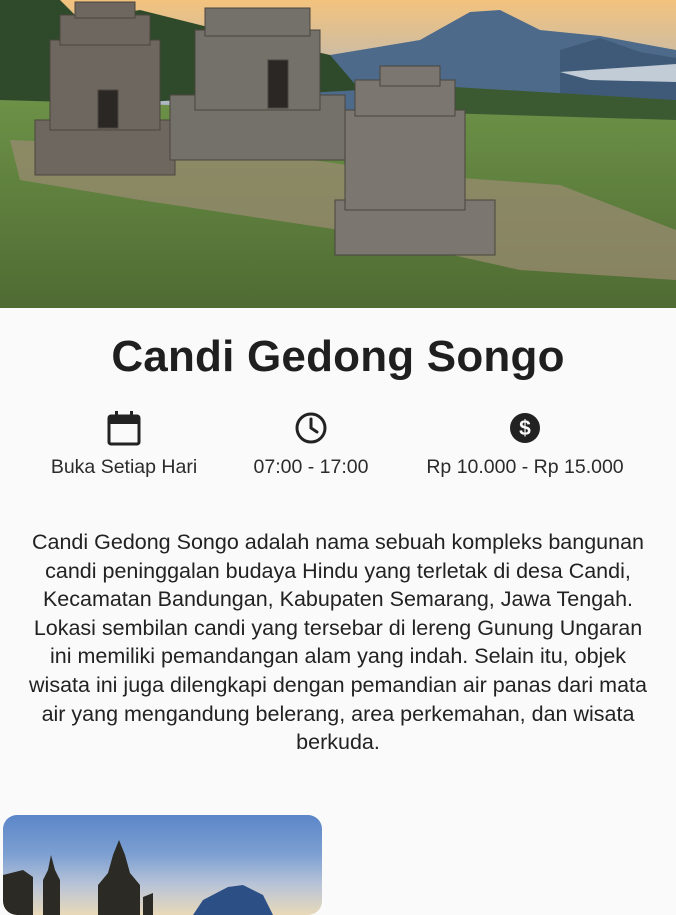 The height and width of the screenshot is (915, 676). I want to click on calendar-icon, so click(124, 428).